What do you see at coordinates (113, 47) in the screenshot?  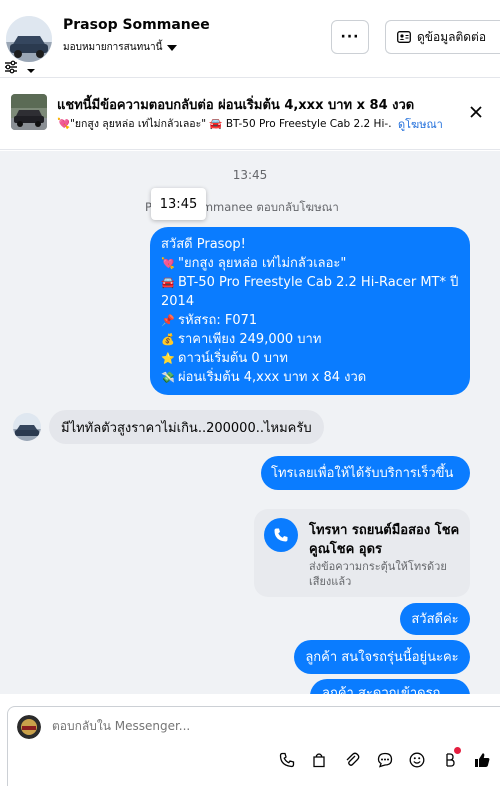 I see `assign-label: มอบหมายการสนทนานี้` at bounding box center [113, 47].